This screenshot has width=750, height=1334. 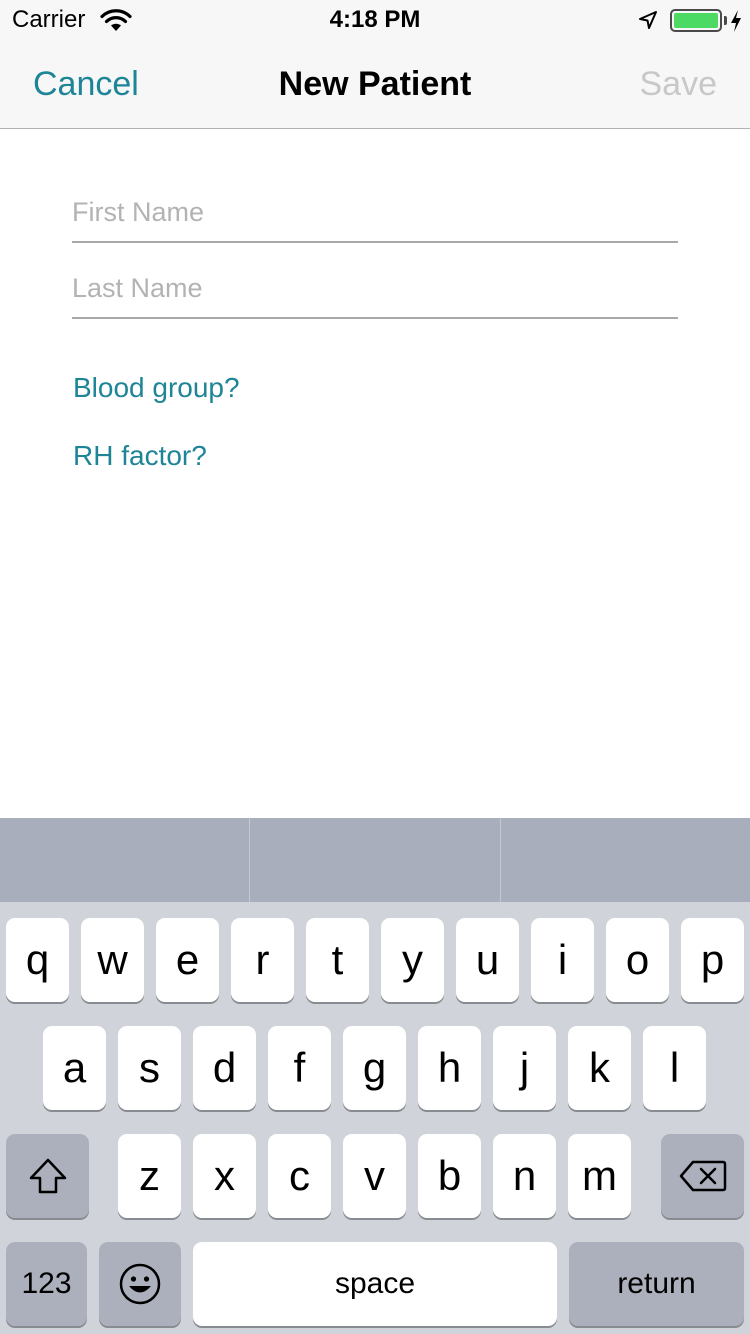 What do you see at coordinates (524, 1068) in the screenshot?
I see `key-j: j` at bounding box center [524, 1068].